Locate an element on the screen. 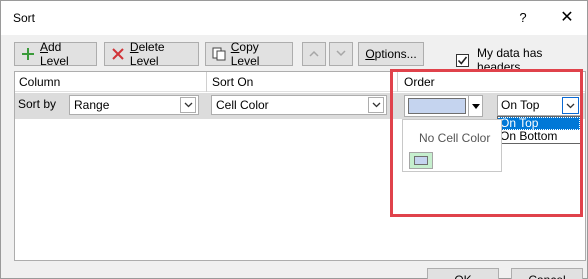  order-options-list: On Top On Bottom is located at coordinates (539, 130).